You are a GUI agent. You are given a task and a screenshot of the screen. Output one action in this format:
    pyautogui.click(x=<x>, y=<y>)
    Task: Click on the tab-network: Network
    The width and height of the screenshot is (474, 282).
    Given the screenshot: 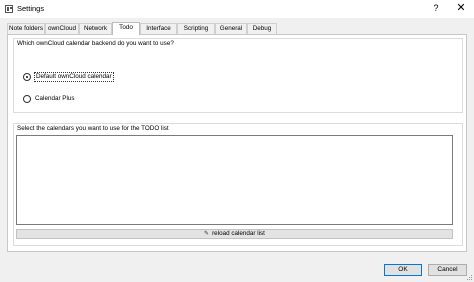 What is the action you would take?
    pyautogui.click(x=95, y=28)
    